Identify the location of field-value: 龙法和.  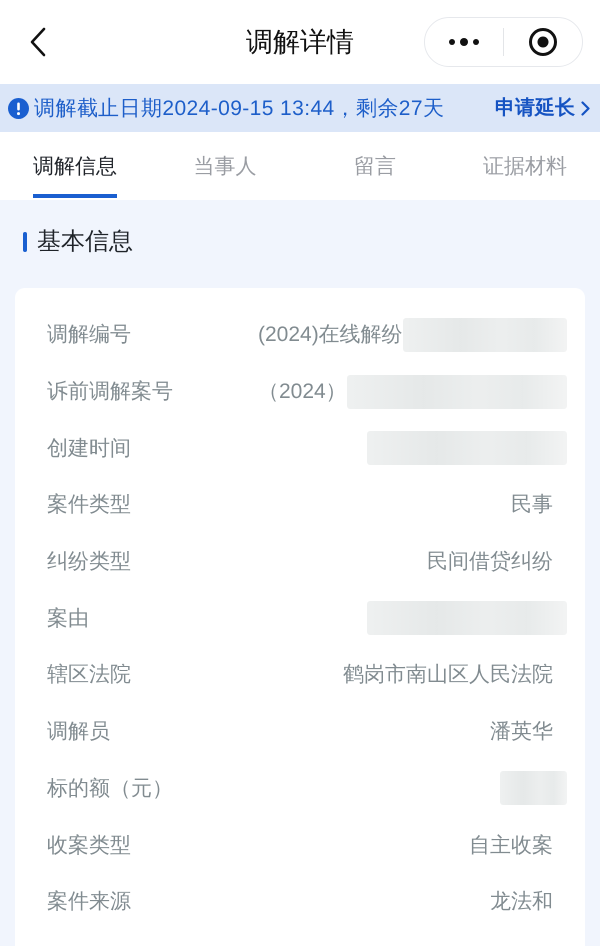
(521, 901).